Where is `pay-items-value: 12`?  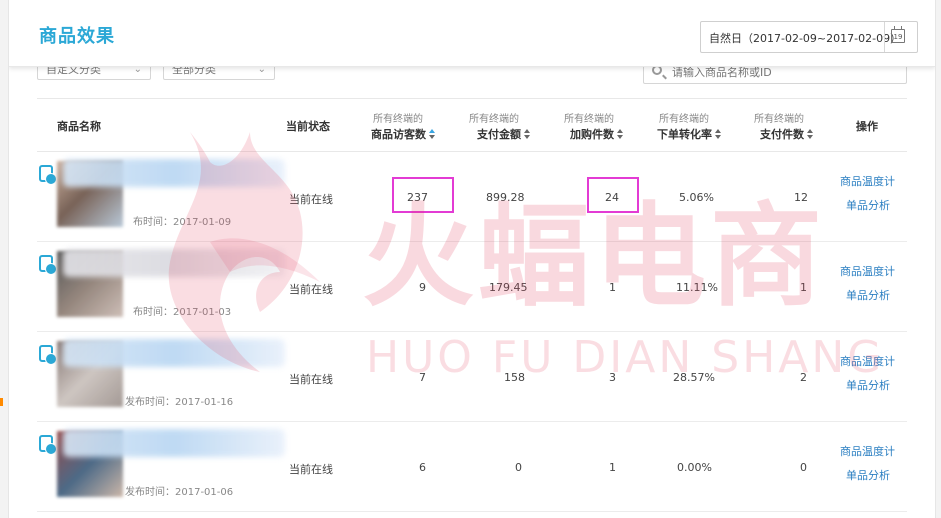
pay-items-value: 12 is located at coordinates (801, 197).